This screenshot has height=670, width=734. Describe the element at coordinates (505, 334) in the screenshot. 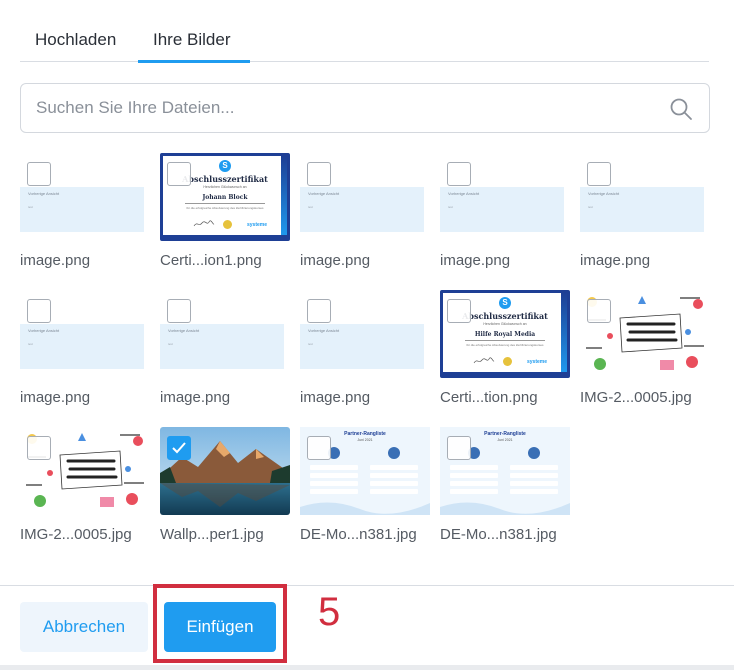

I see `certificate-recipient: Hilfe Royal Media` at that location.